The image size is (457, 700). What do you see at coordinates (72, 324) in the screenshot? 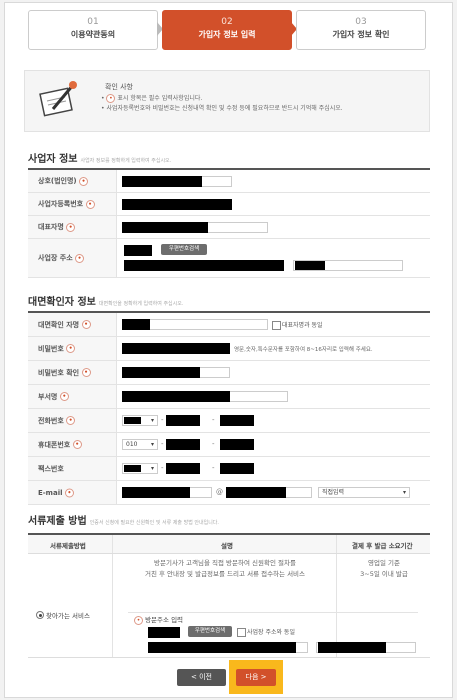
I see `label-cell: 대면확인 자명 •` at bounding box center [72, 324].